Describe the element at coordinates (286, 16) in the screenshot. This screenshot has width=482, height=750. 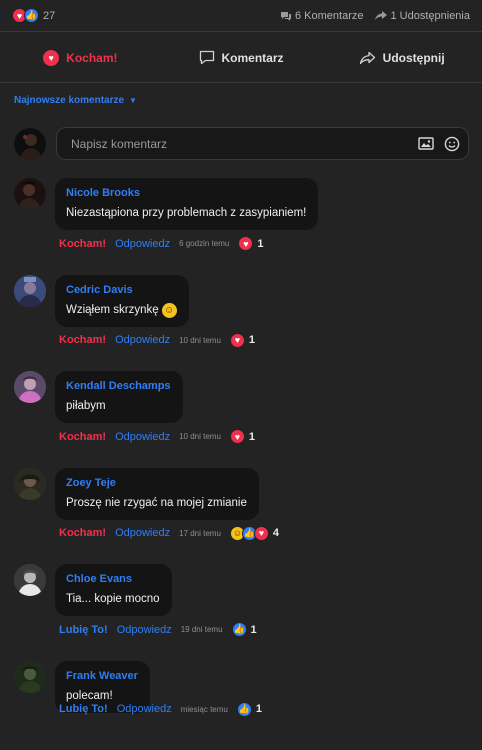
I see `comments-icon` at that location.